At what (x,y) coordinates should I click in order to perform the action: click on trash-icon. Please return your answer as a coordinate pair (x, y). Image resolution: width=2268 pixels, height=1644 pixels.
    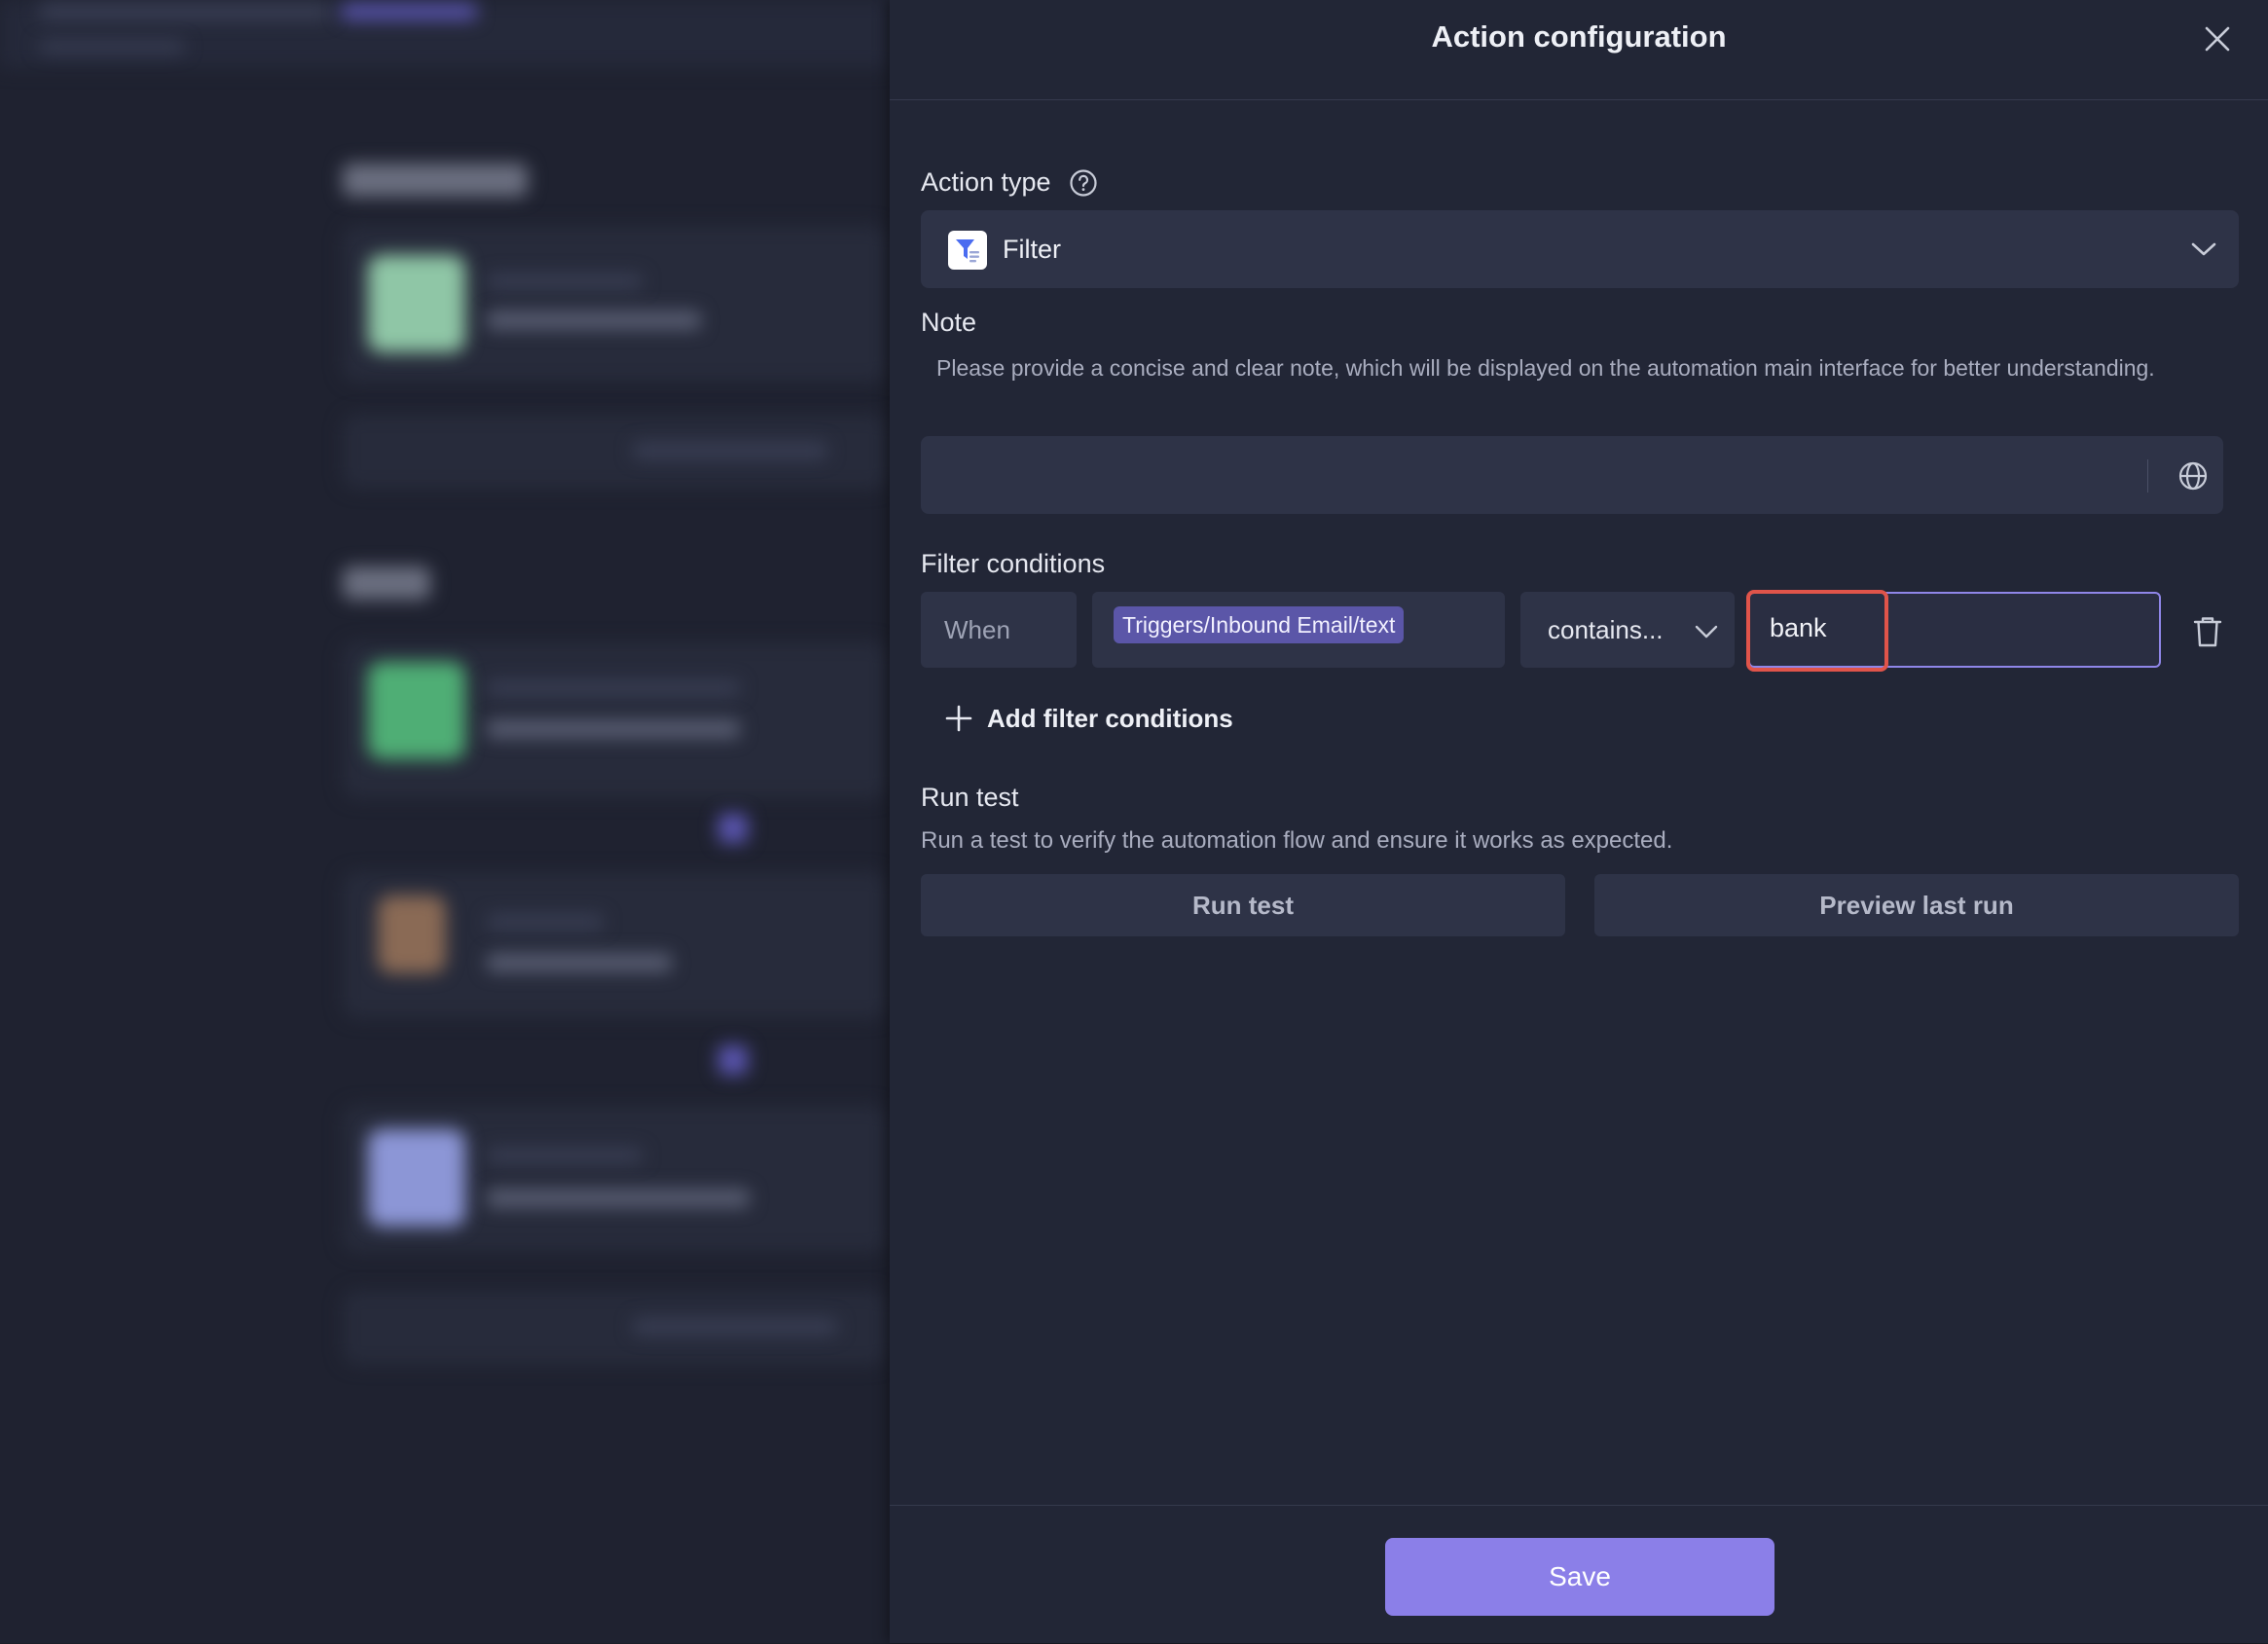
    Looking at the image, I should click on (2207, 631).